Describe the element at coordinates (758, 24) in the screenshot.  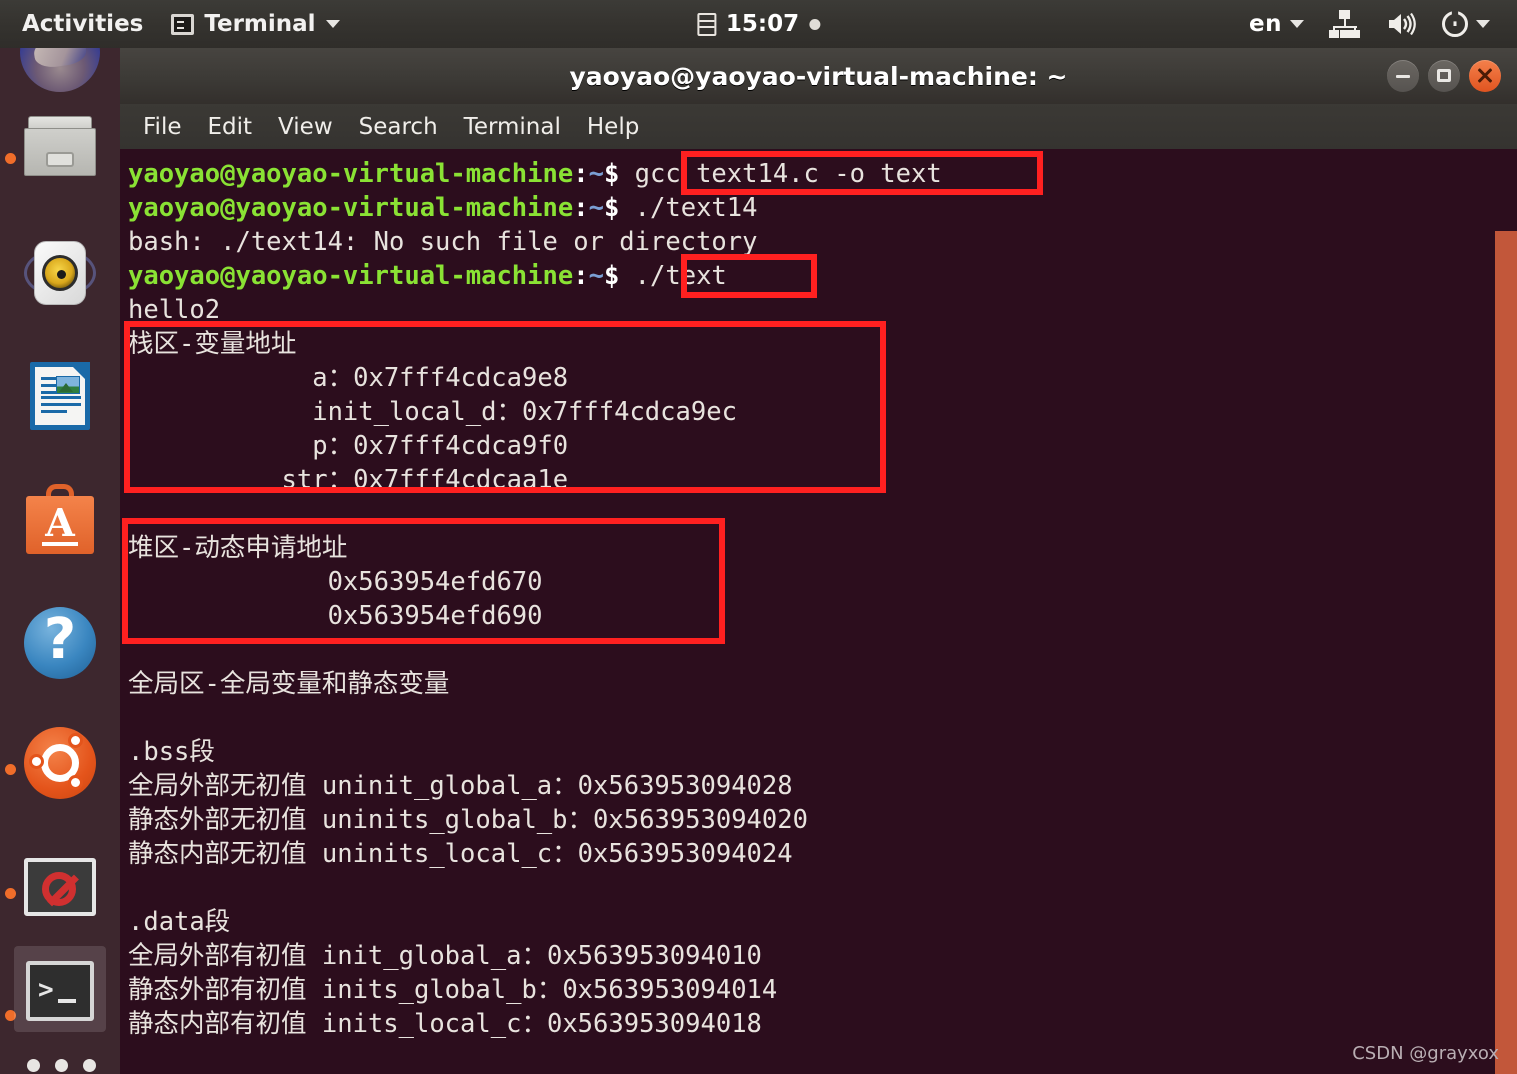
I see `clock-button: 15:07` at that location.